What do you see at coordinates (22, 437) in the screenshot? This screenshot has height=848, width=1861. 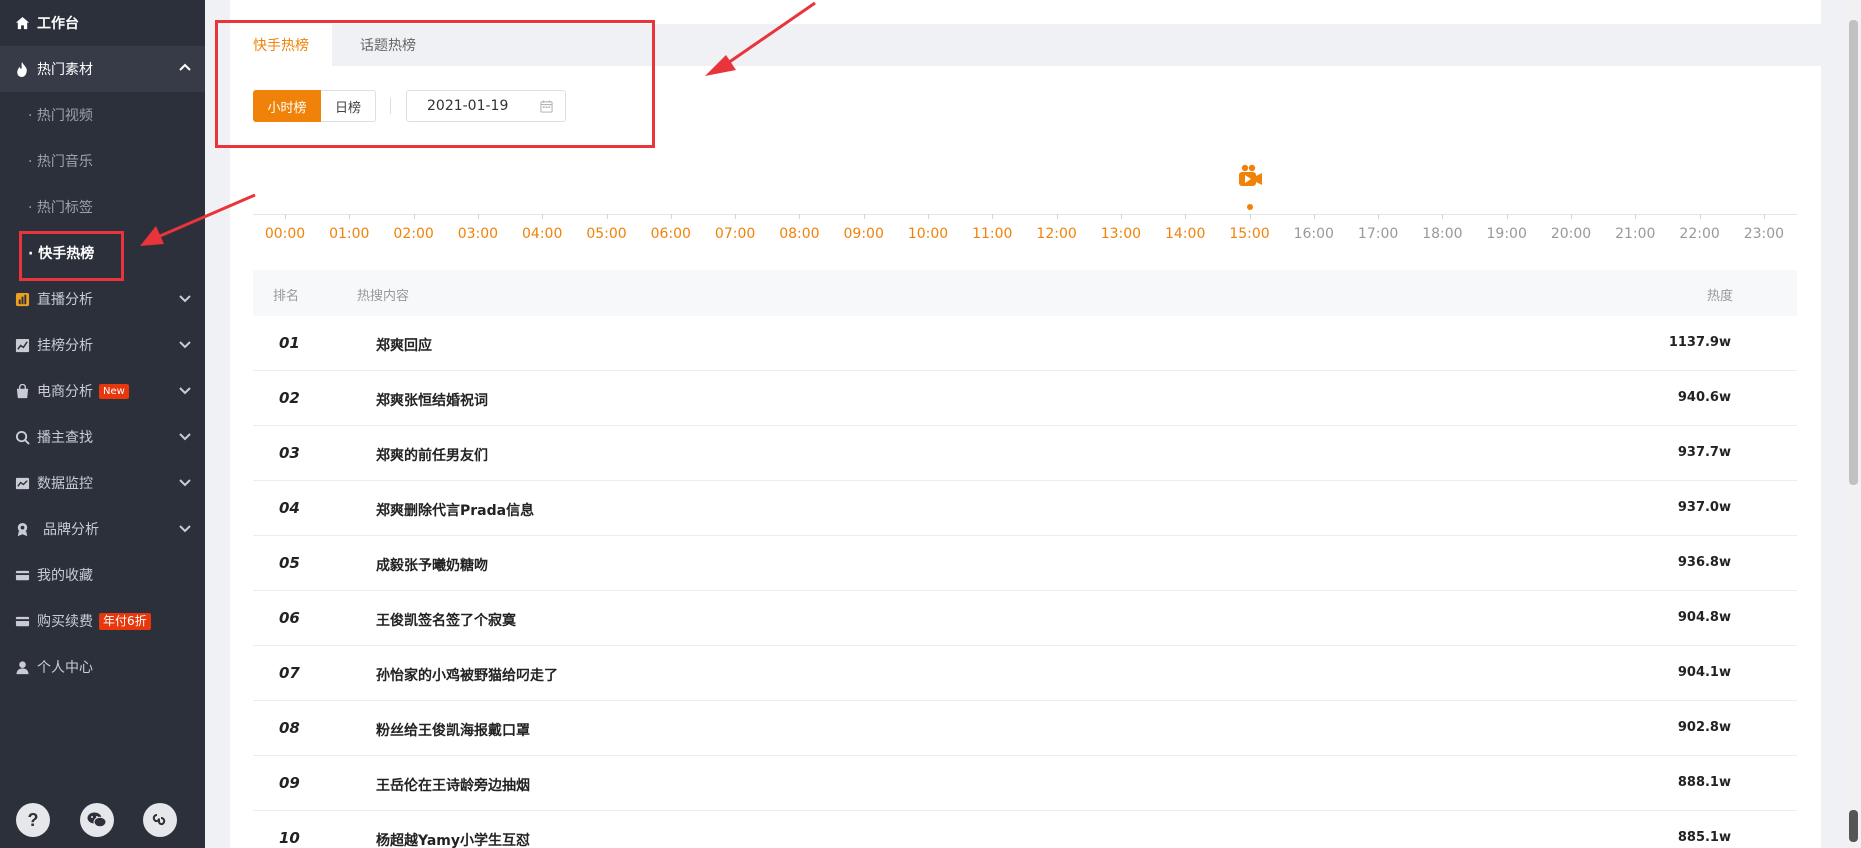 I see `search-icon` at bounding box center [22, 437].